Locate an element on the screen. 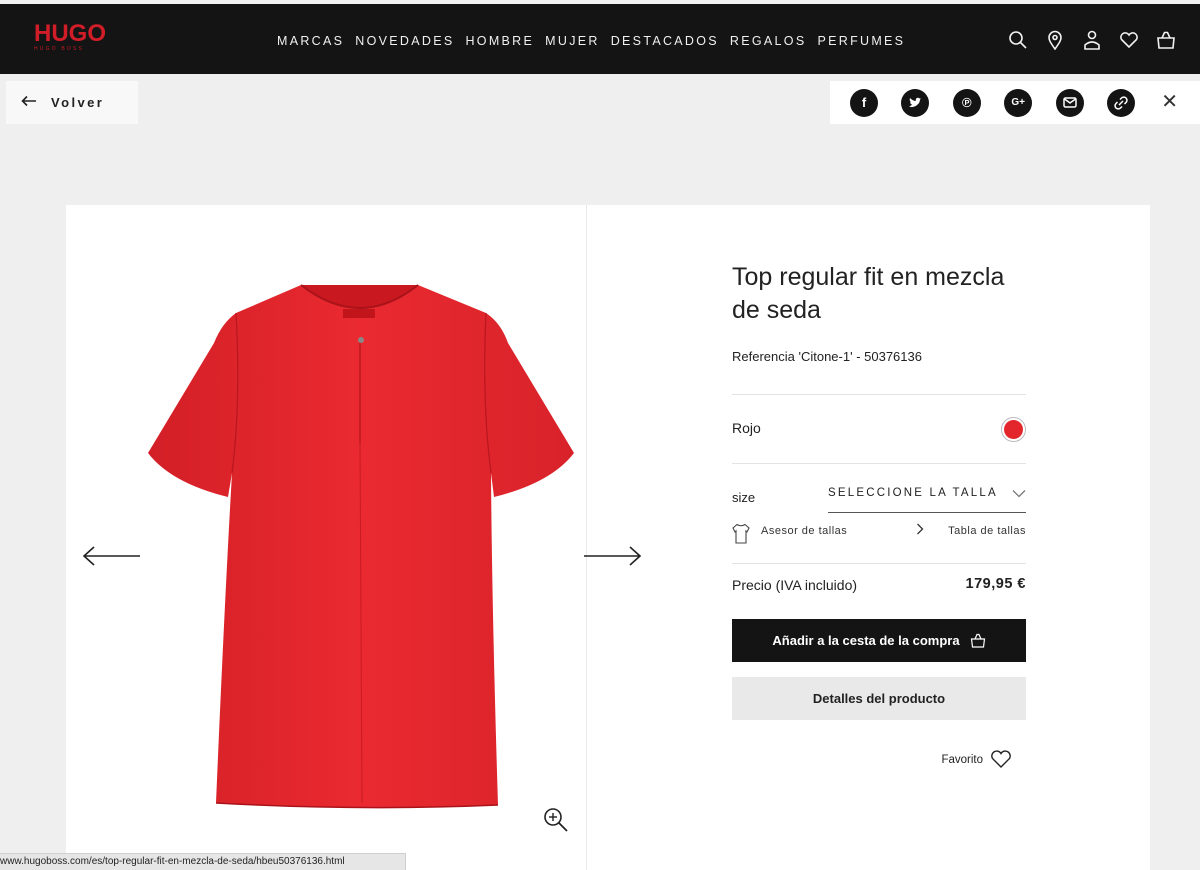  next-image-arrow-icon is located at coordinates (612, 558).